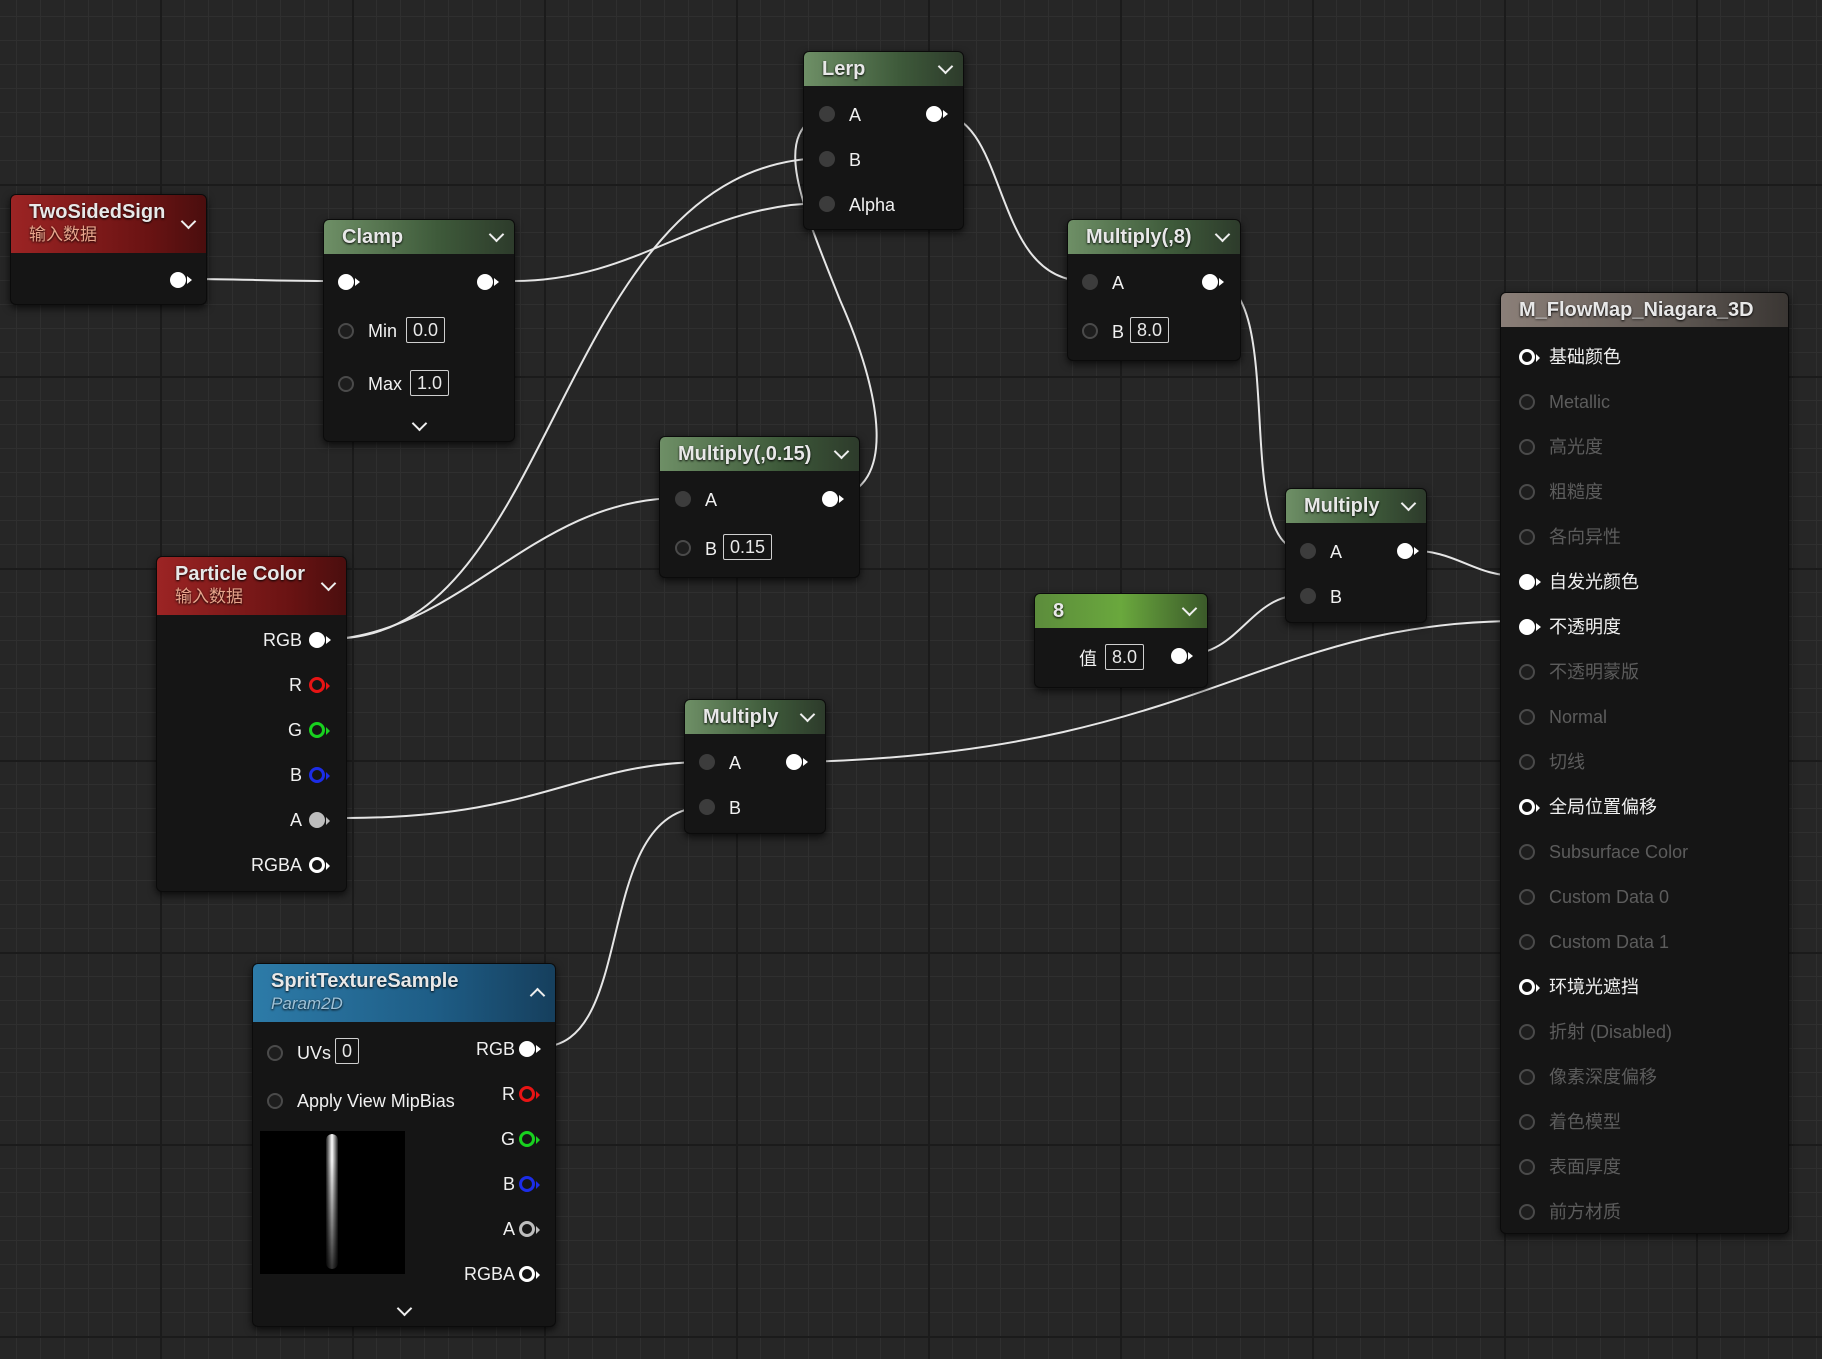  I want to click on multiply-top-node: Multiply A B, so click(1356, 555).